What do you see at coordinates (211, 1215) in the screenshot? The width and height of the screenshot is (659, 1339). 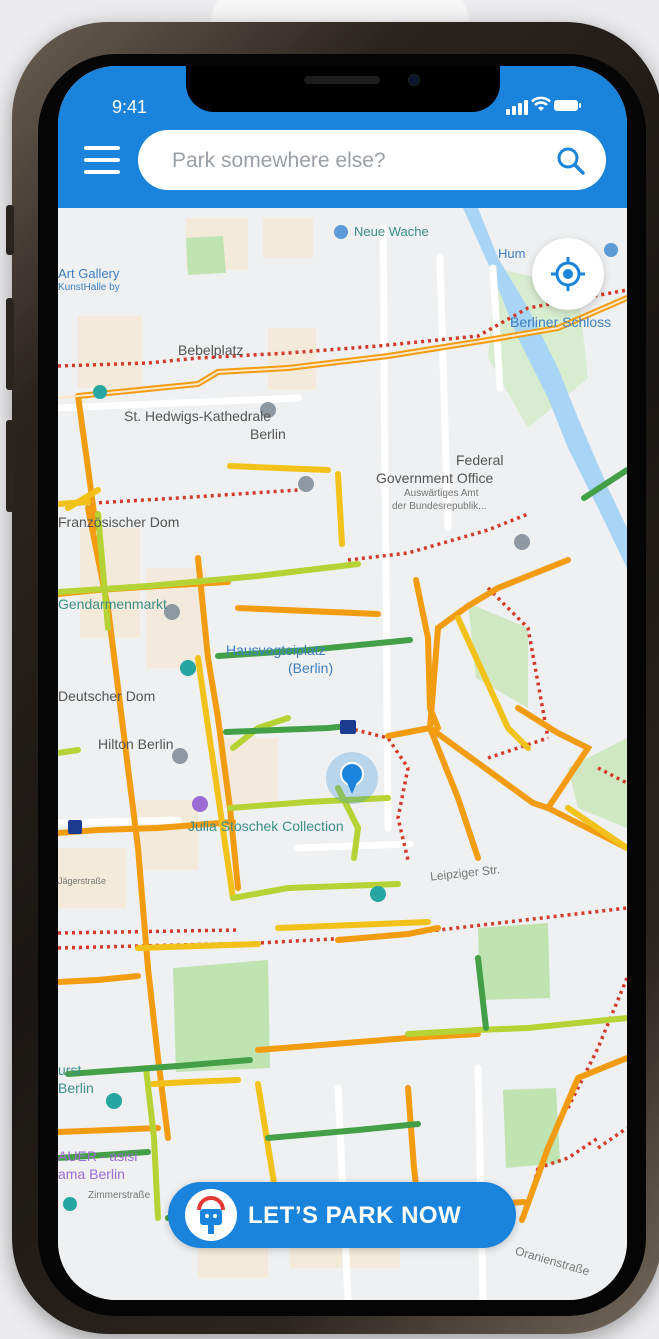 I see `parking-meter-icon` at bounding box center [211, 1215].